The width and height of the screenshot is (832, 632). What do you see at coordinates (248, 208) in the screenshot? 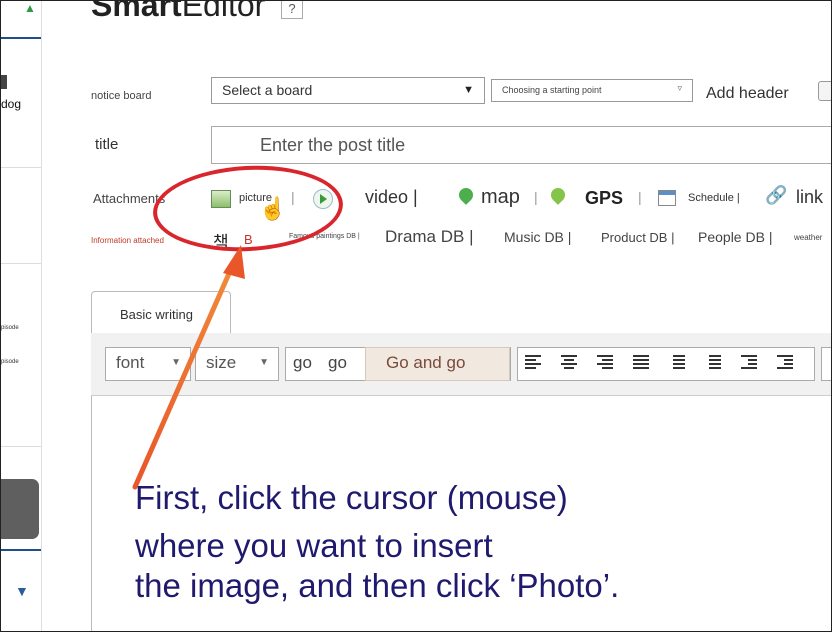
I see `highlight-ellipse` at bounding box center [248, 208].